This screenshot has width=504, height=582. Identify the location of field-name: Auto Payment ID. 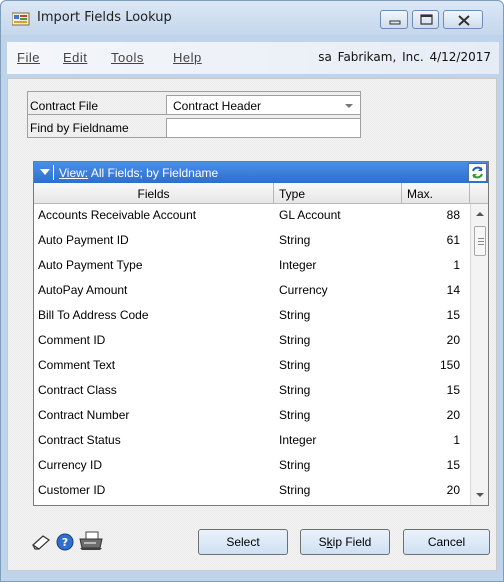
(83, 240).